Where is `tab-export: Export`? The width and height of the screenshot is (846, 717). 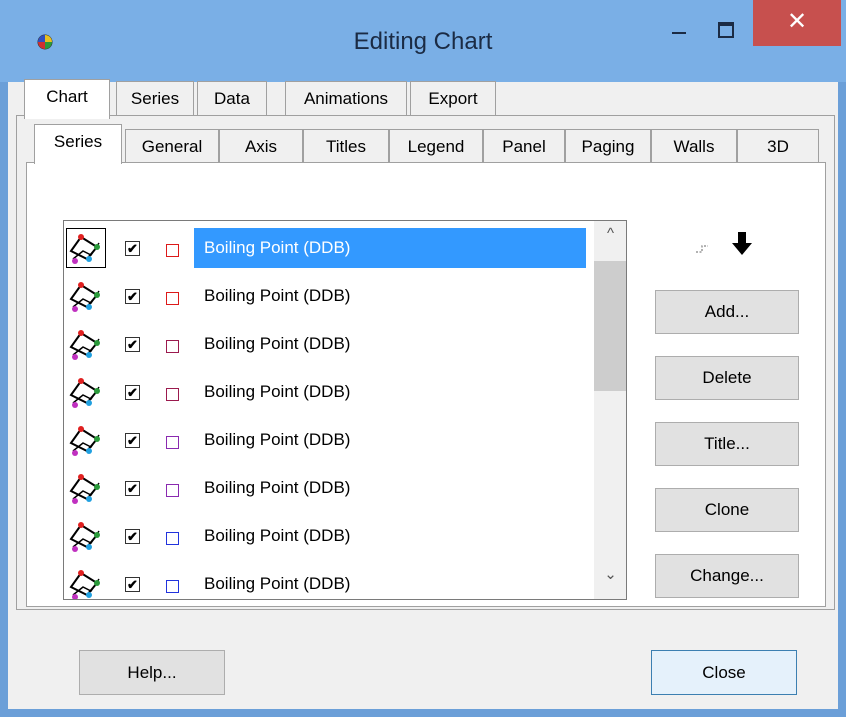 tab-export: Export is located at coordinates (453, 98).